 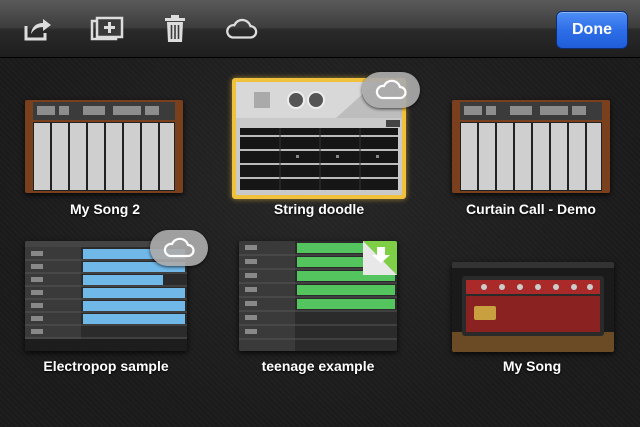 I want to click on song-title: Curtain Call - Demo, so click(x=531, y=209).